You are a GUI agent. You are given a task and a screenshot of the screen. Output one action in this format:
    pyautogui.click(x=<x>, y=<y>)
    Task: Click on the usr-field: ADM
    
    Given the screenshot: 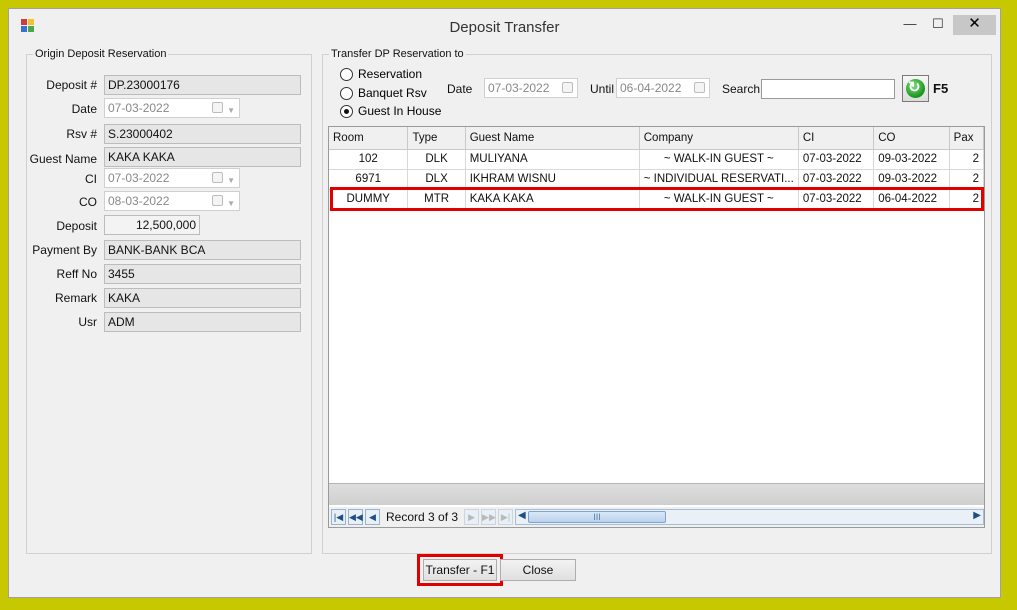 What is the action you would take?
    pyautogui.click(x=202, y=322)
    